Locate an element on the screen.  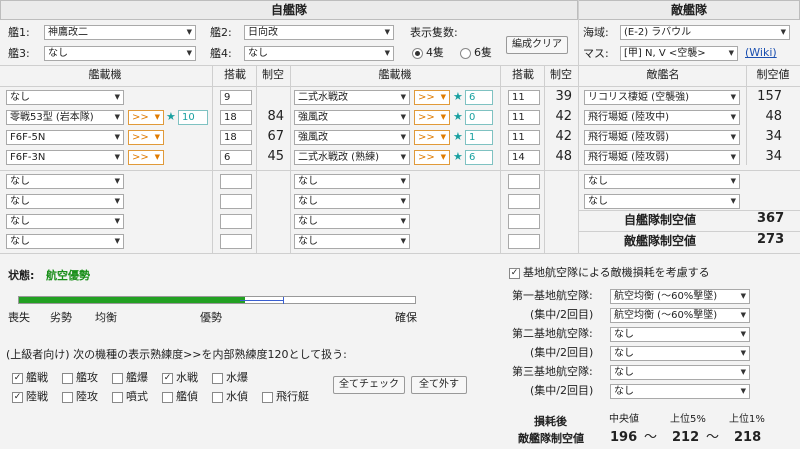
count-6-radio is located at coordinates (465, 53).